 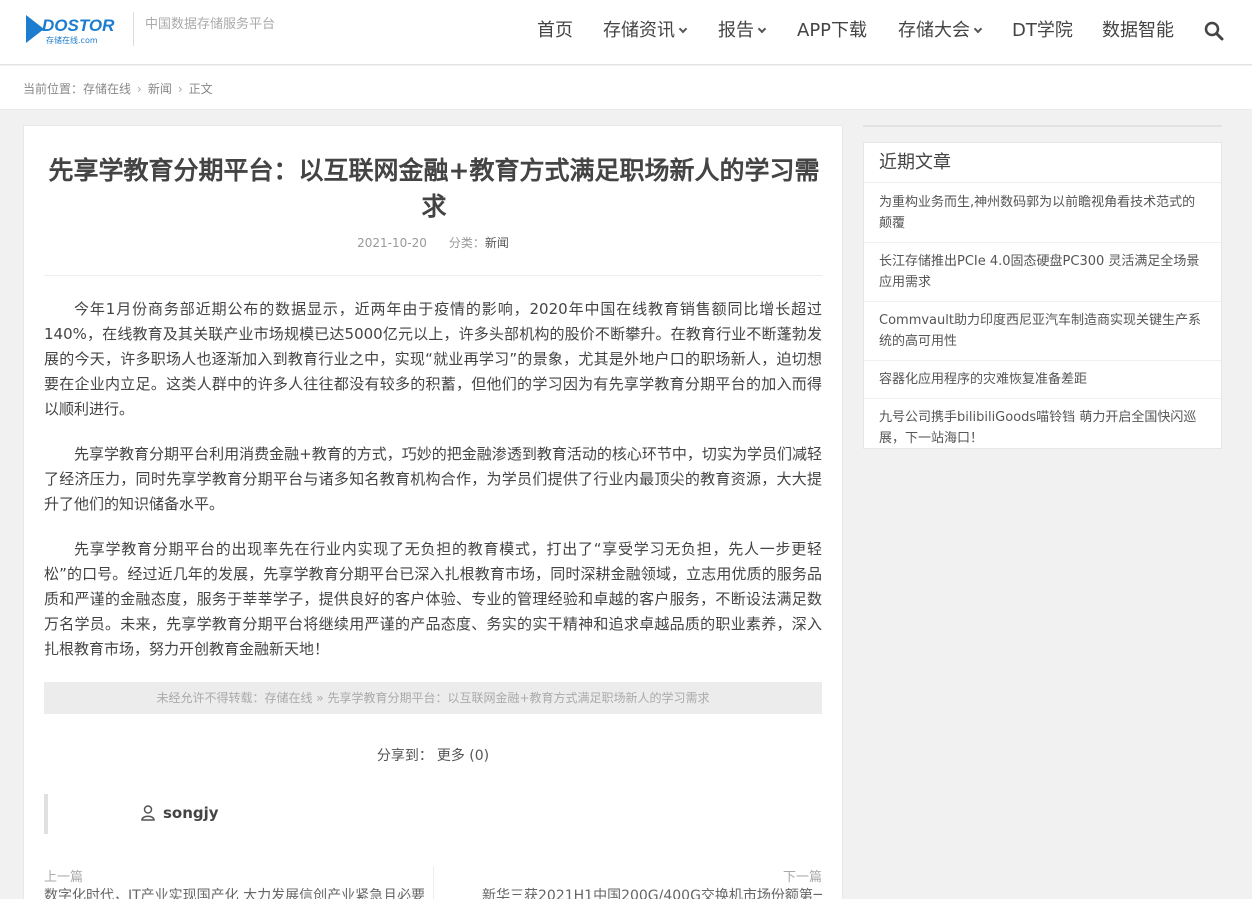 What do you see at coordinates (645, 31) in the screenshot?
I see `nav-item-storage-news: 存储资讯` at bounding box center [645, 31].